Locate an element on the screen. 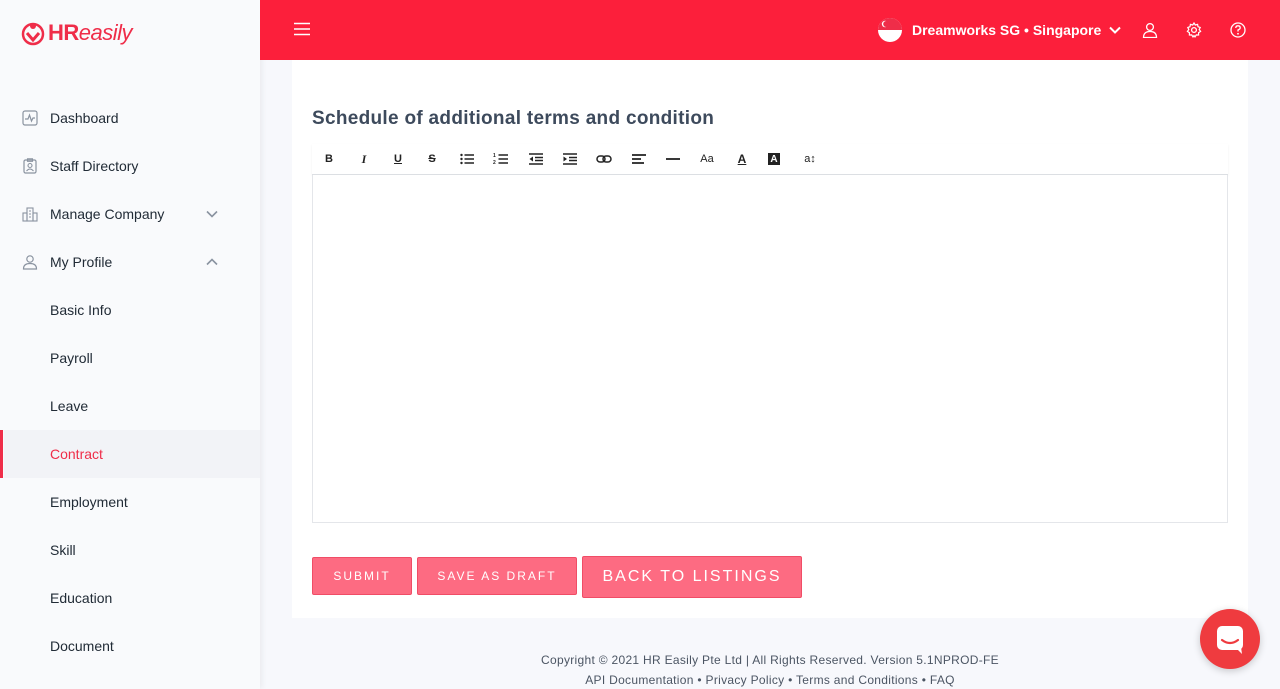 This screenshot has height=689, width=1280. sidebar-item-label: Document is located at coordinates (82, 646).